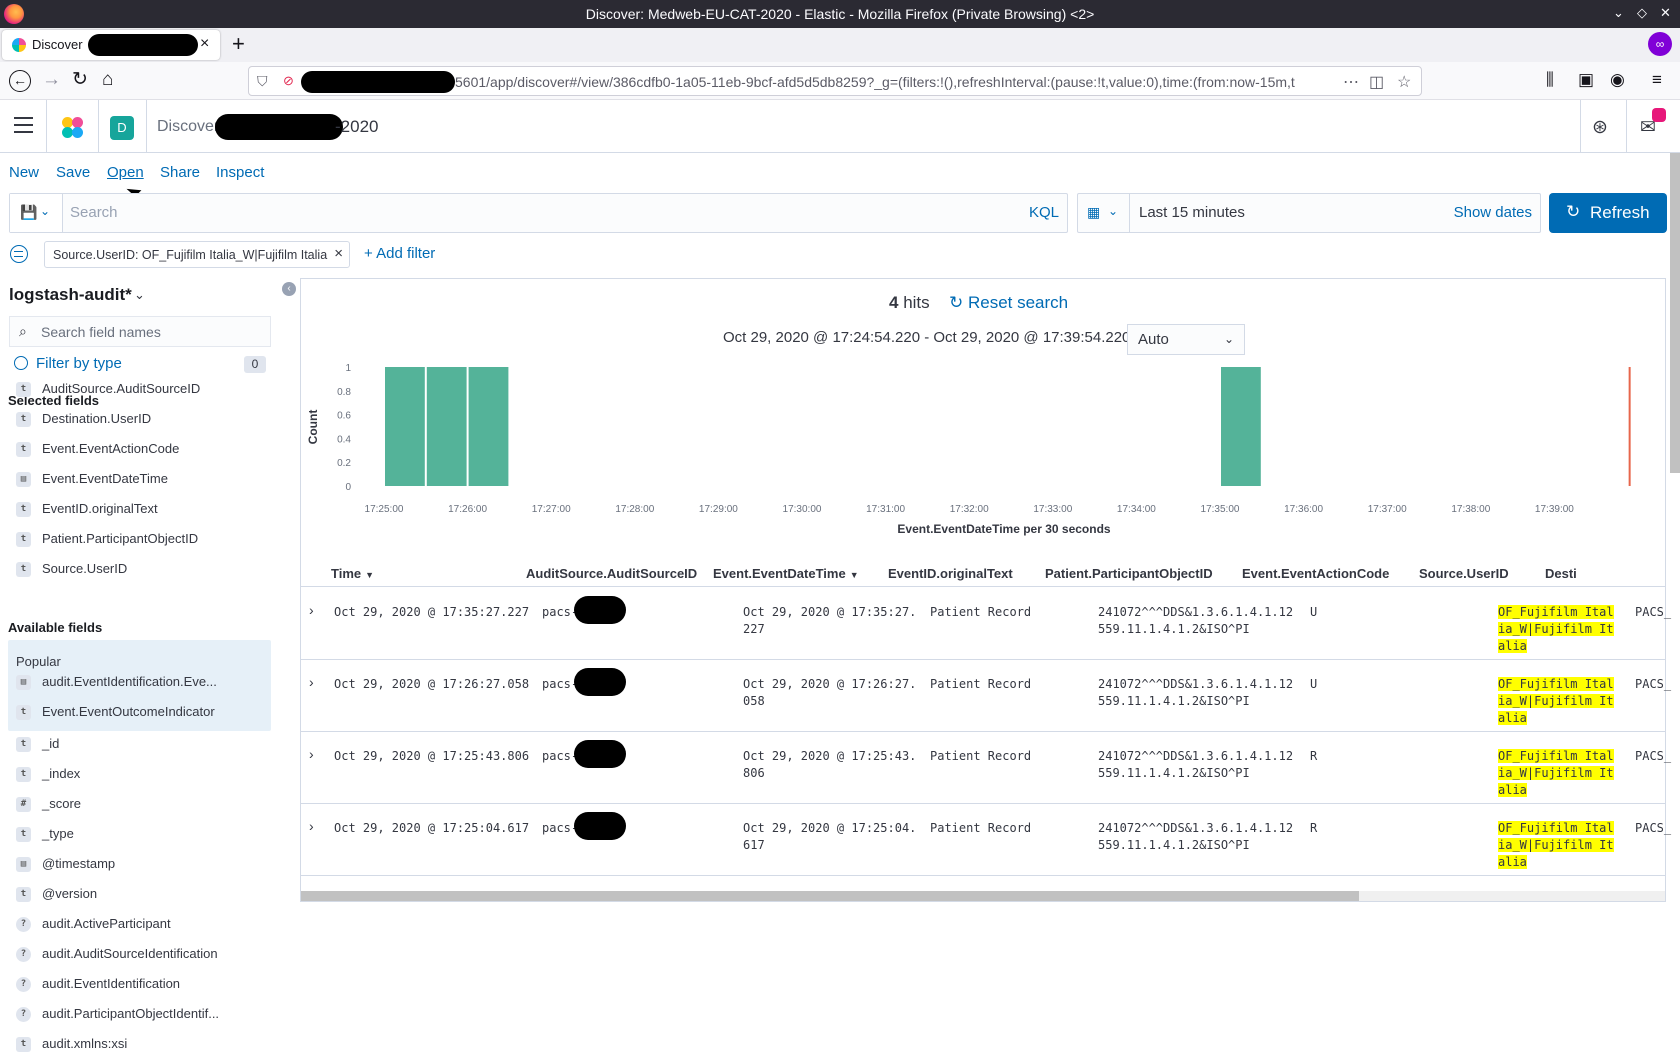 The image size is (1680, 1057). I want to click on remove-filter-icon: ×, so click(338, 253).